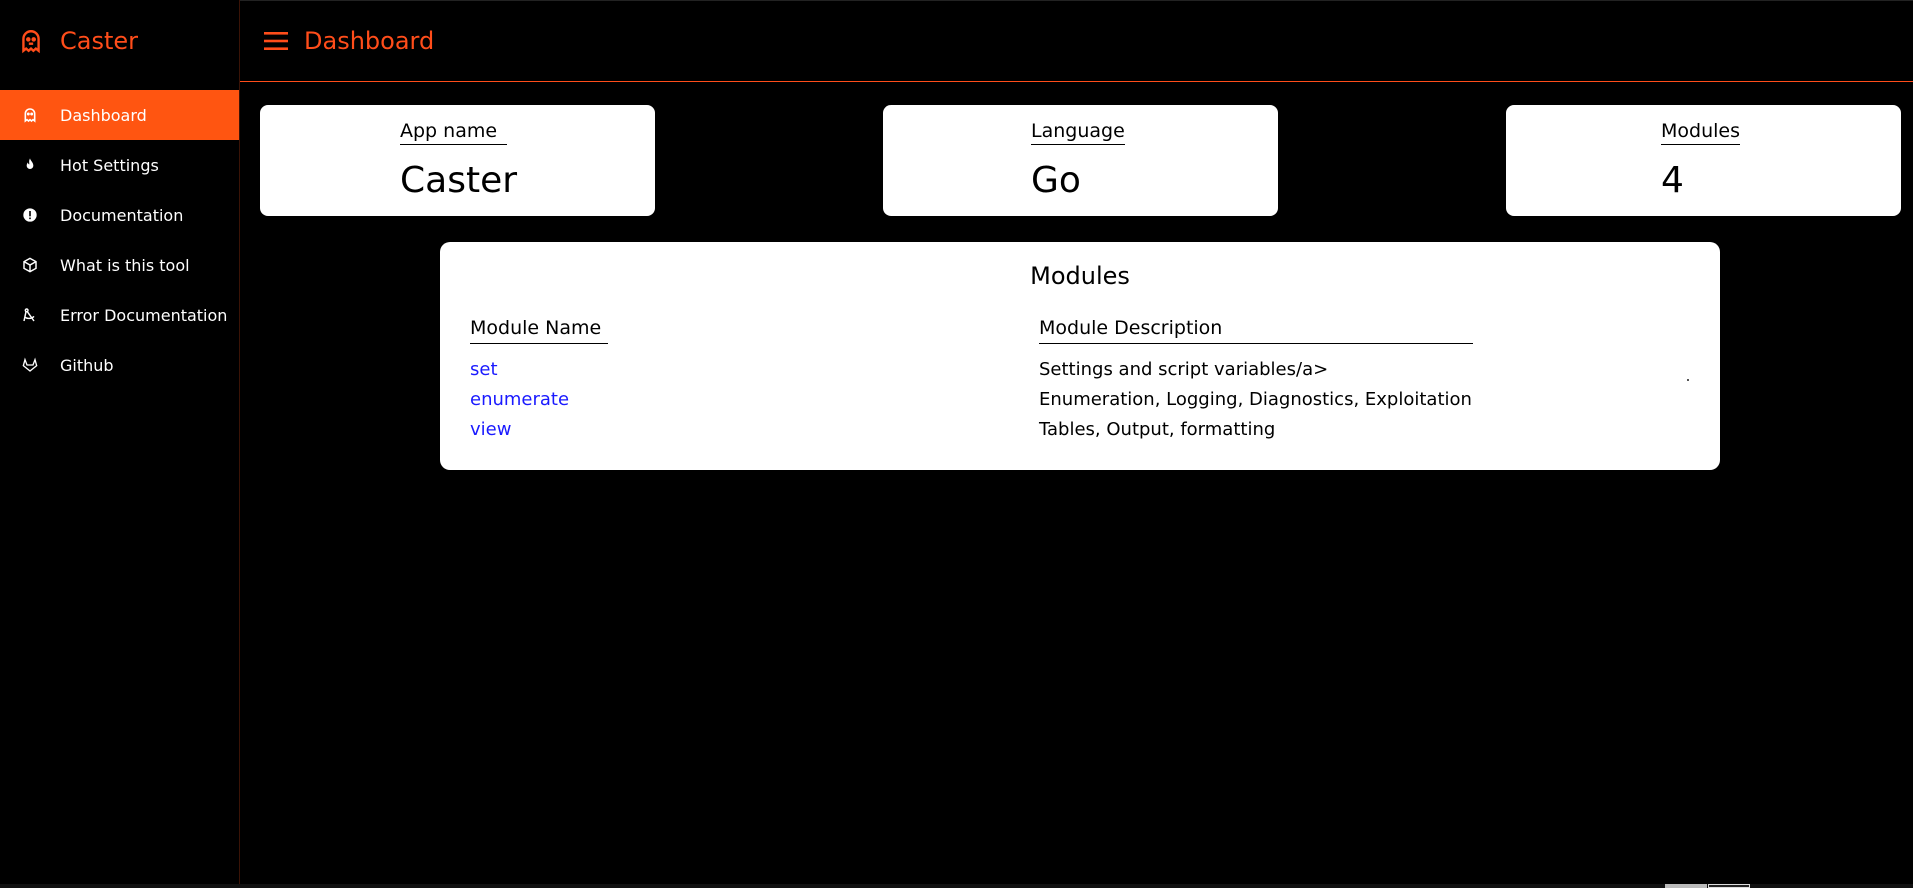  I want to click on bottom-control-left, so click(1686, 886).